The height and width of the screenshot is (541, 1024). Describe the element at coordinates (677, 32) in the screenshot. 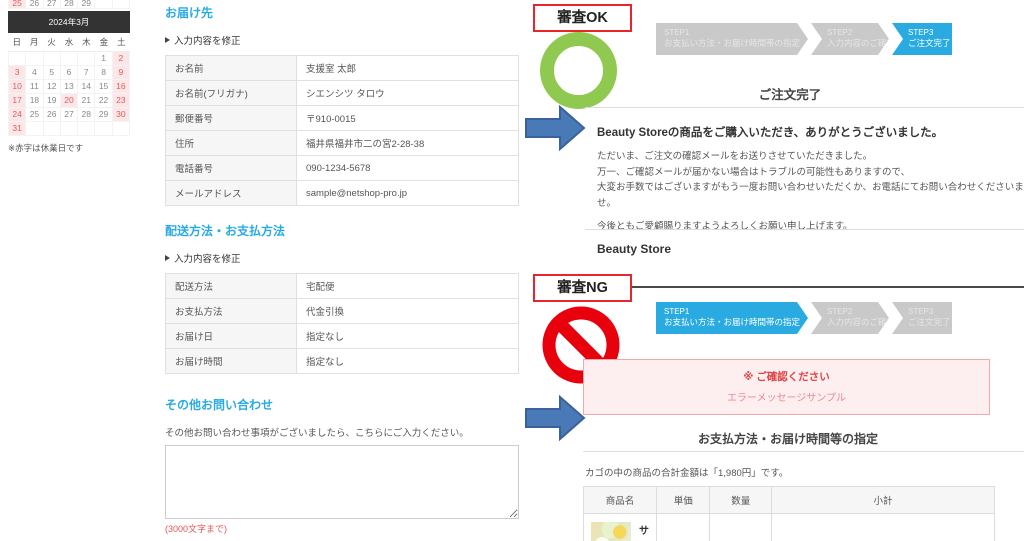

I see `step-number: STEP1` at that location.